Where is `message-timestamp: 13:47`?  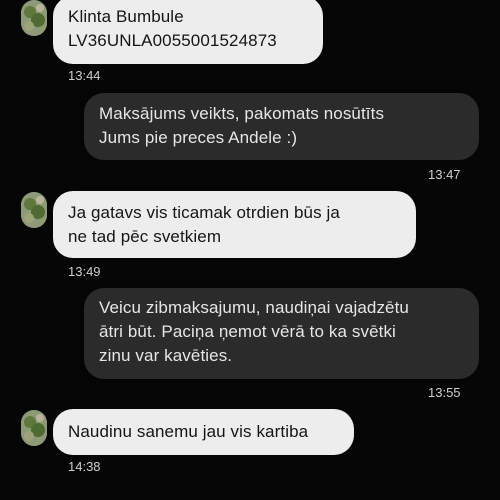 message-timestamp: 13:47 is located at coordinates (444, 174).